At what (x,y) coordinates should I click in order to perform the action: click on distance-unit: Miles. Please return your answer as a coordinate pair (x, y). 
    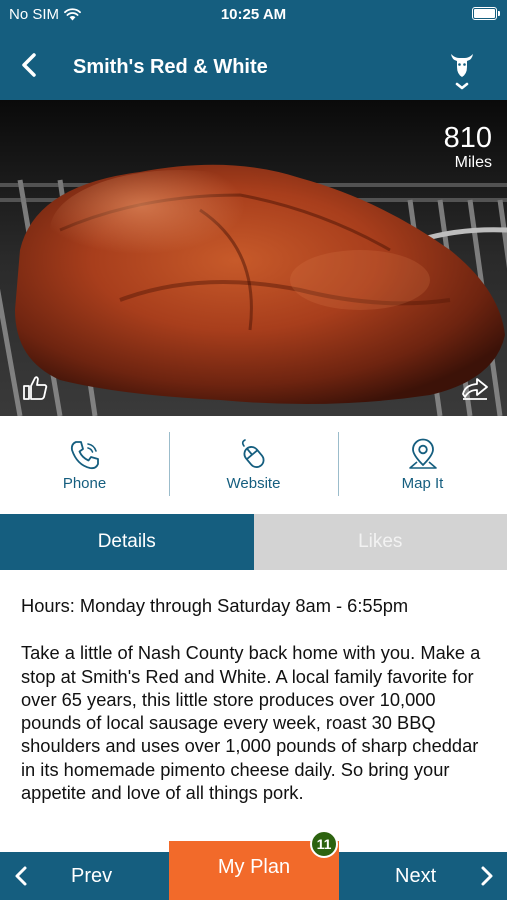
    Looking at the image, I should click on (473, 162).